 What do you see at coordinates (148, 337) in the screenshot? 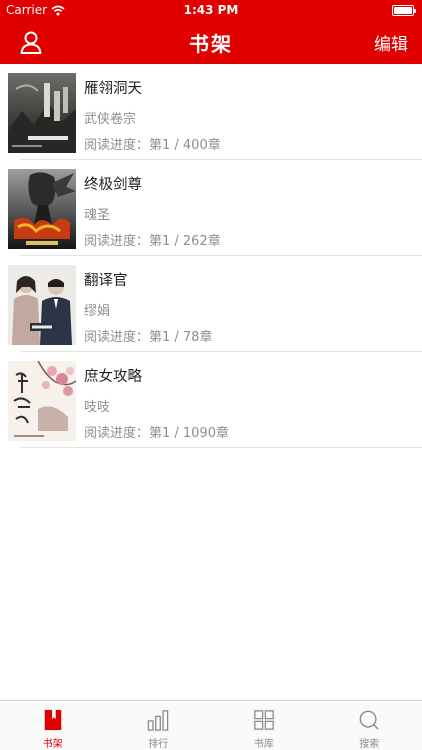
I see `book-progress: 阅读进度：第1 / 78章` at bounding box center [148, 337].